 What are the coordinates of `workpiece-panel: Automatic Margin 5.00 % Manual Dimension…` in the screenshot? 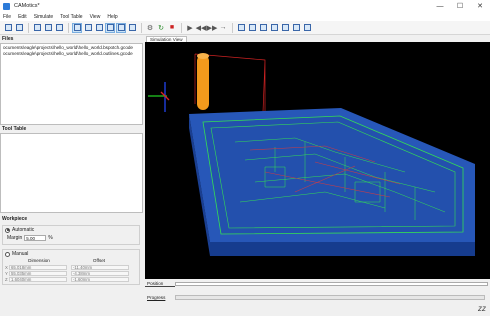 It's located at (71, 269).